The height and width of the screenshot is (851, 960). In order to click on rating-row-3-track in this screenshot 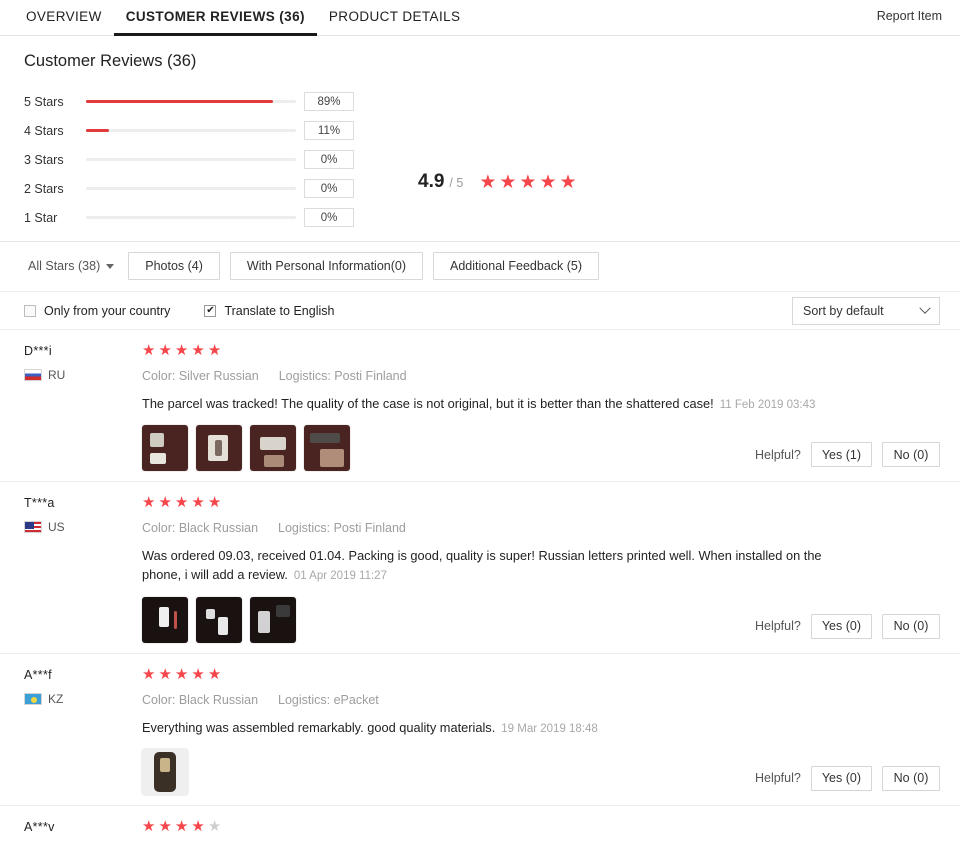, I will do `click(191, 159)`.